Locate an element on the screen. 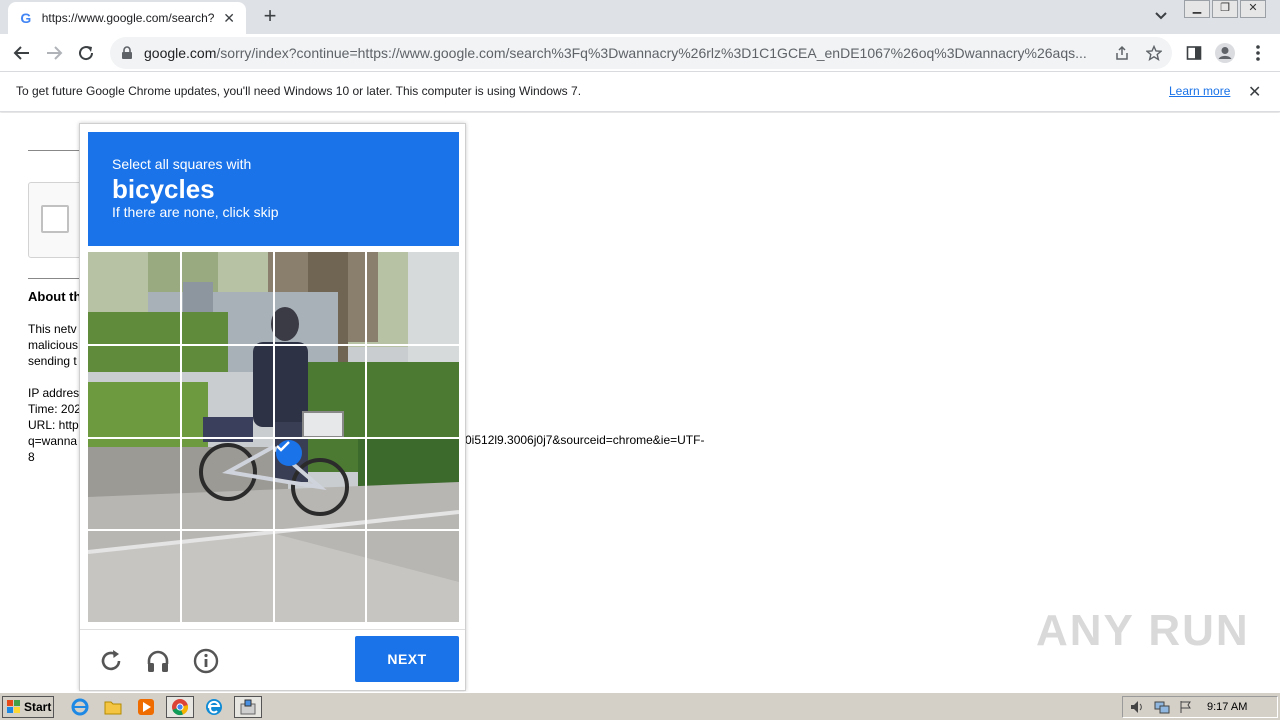 This screenshot has height=720, width=1280. side-panel-button is located at coordinates (1194, 53).